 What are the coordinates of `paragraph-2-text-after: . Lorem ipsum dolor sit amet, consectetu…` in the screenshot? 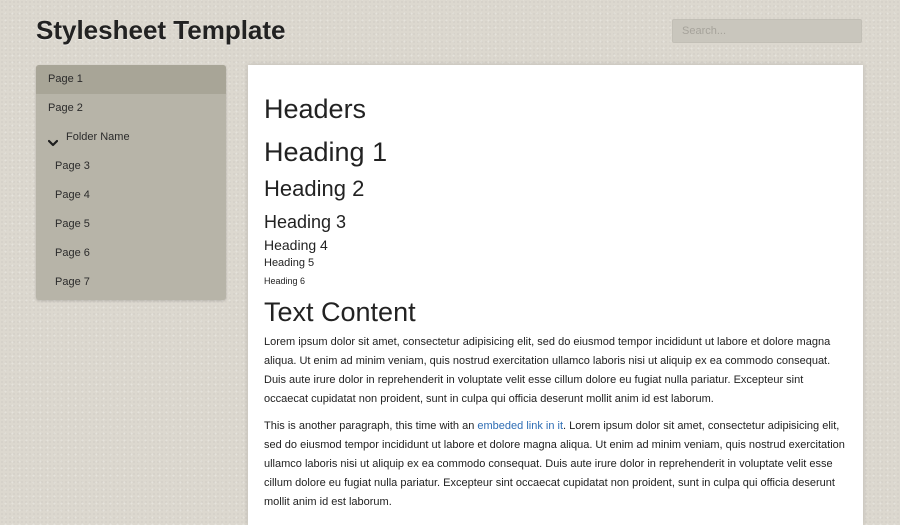 It's located at (554, 464).